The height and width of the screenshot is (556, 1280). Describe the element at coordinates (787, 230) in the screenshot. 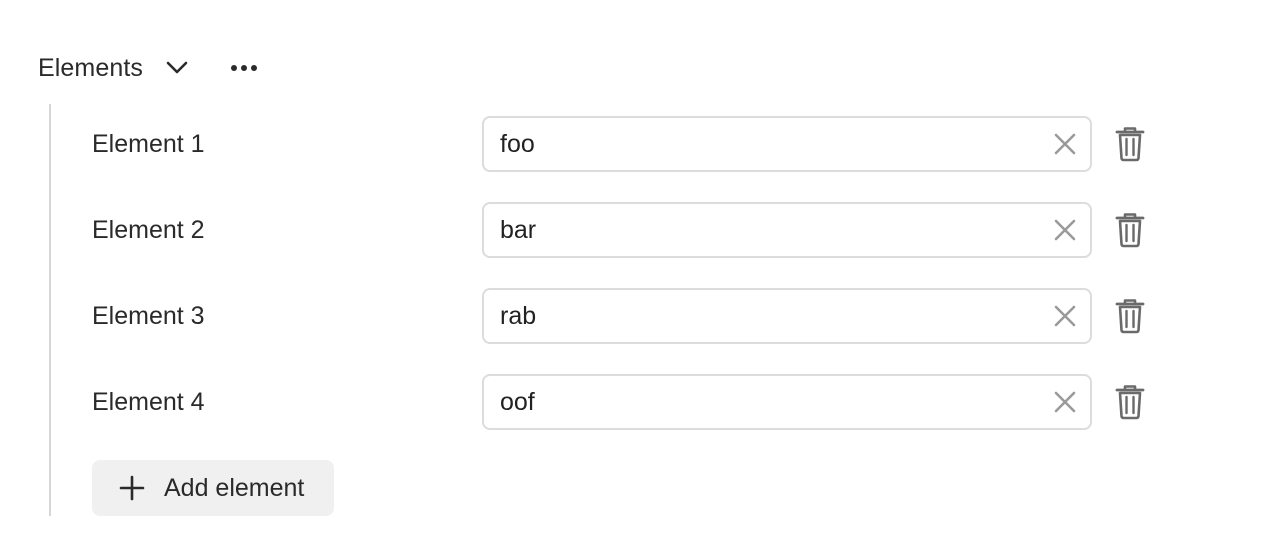

I see `element-input: bar` at that location.